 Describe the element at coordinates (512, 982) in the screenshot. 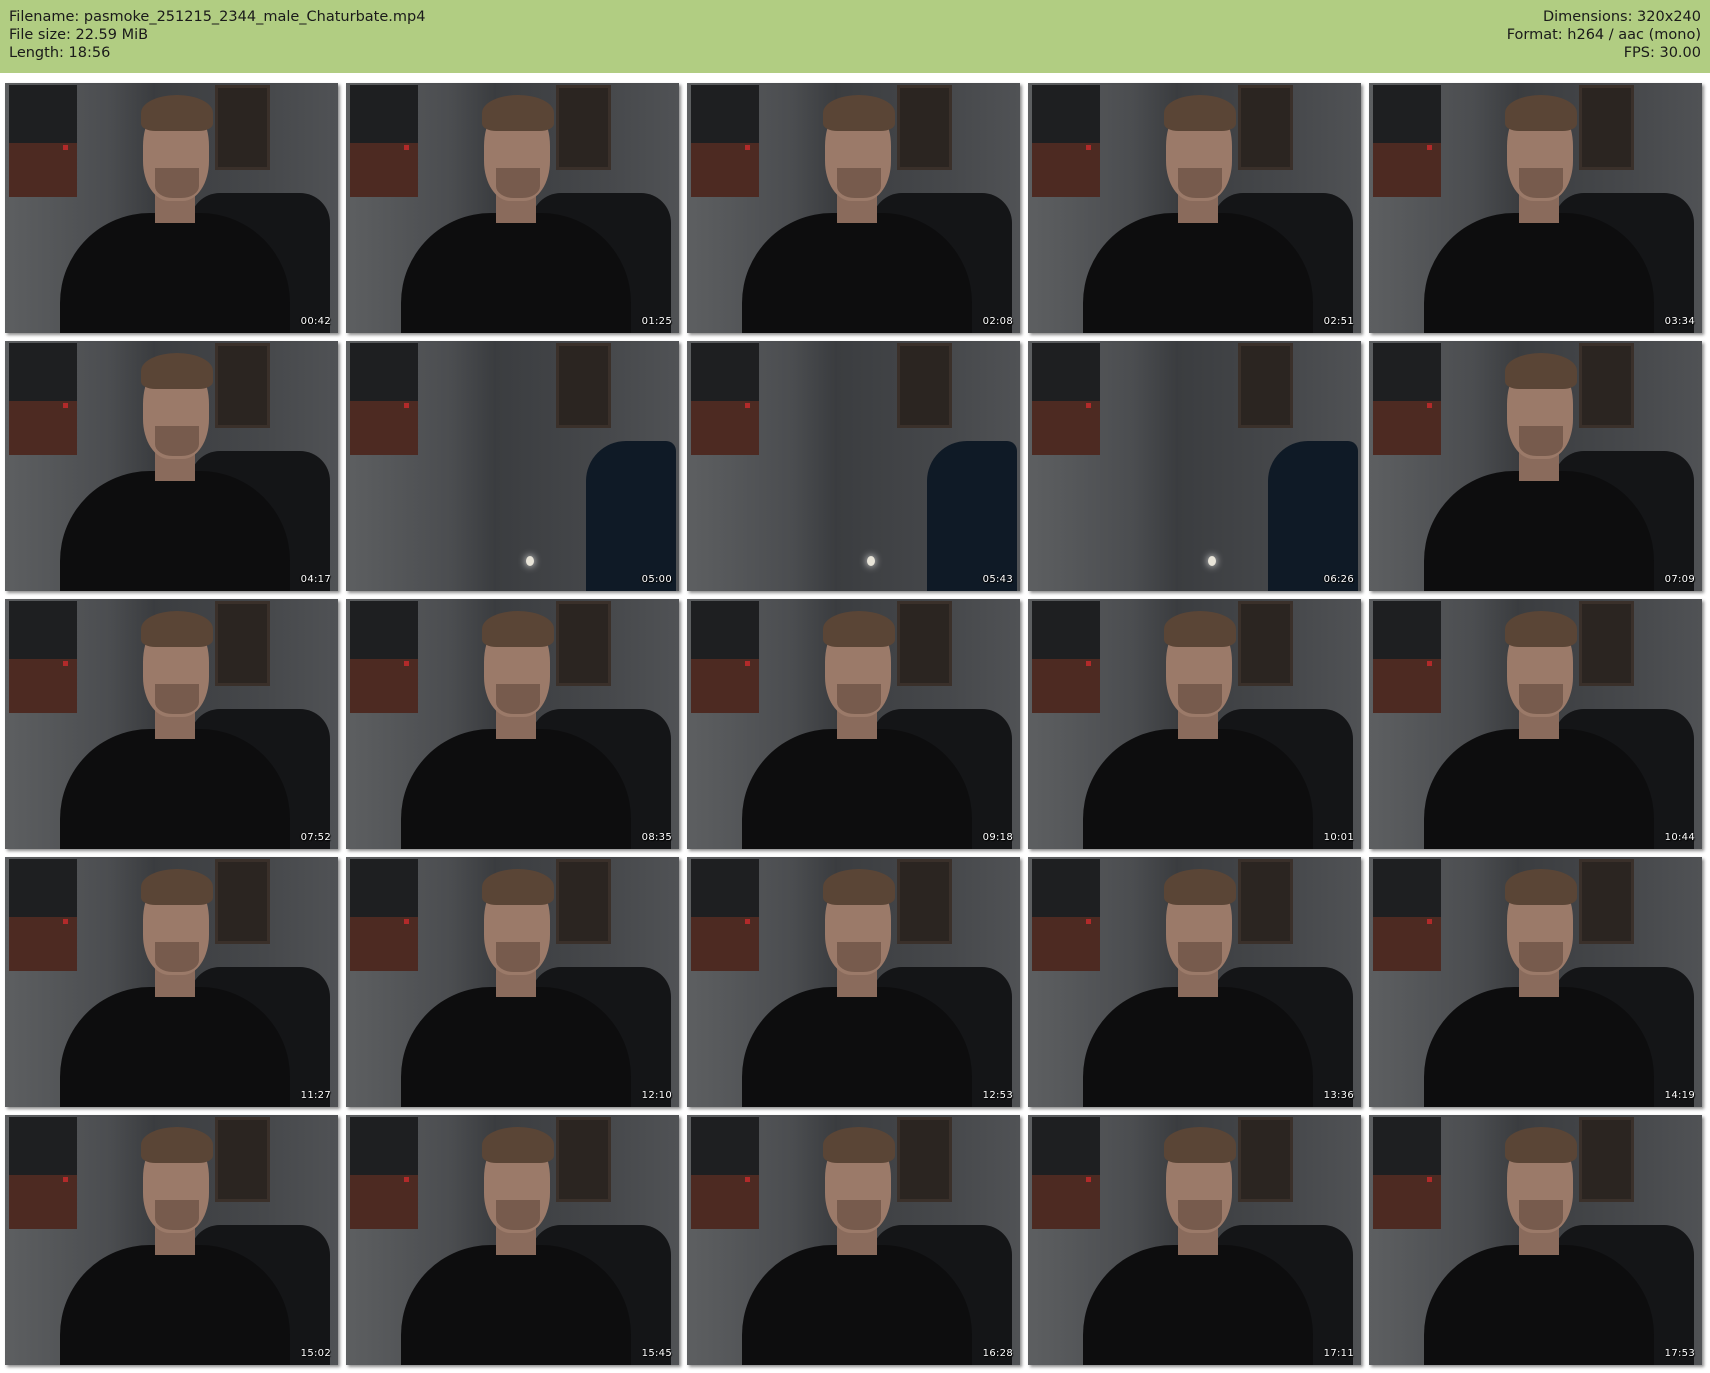

I see `video-thumbnail: 12:10` at that location.